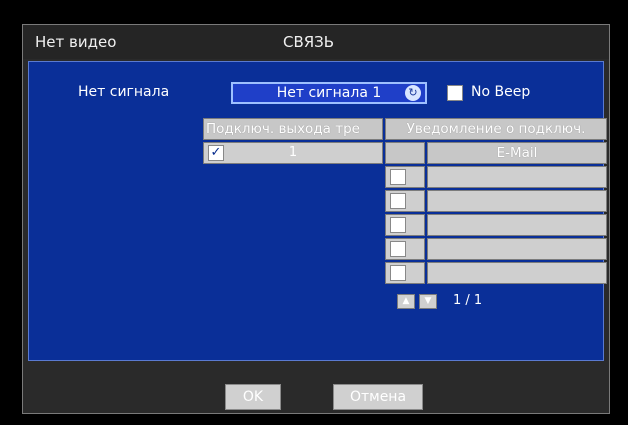 This screenshot has height=425, width=628. What do you see at coordinates (76, 42) in the screenshot?
I see `window-title-left: Нет видео` at bounding box center [76, 42].